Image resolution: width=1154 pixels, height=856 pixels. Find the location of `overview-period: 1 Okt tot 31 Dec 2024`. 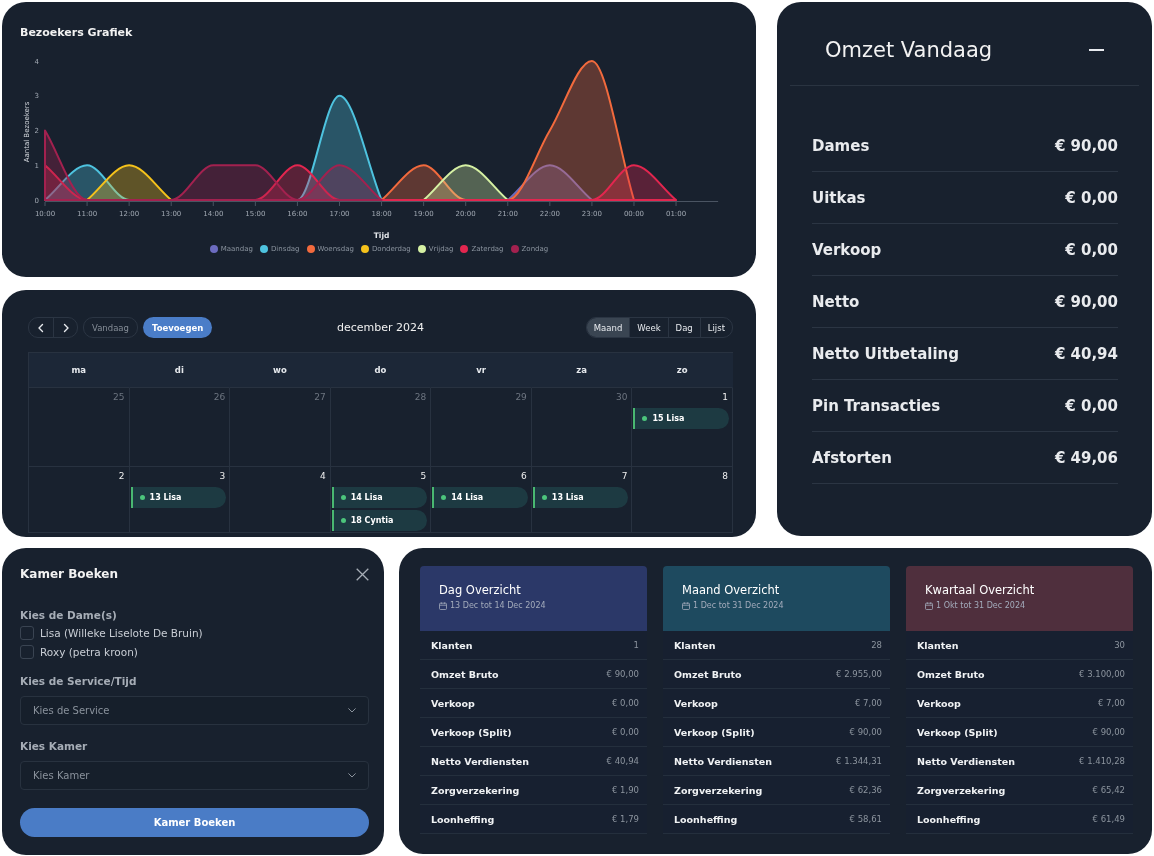

overview-period: 1 Okt tot 31 Dec 2024 is located at coordinates (981, 605).